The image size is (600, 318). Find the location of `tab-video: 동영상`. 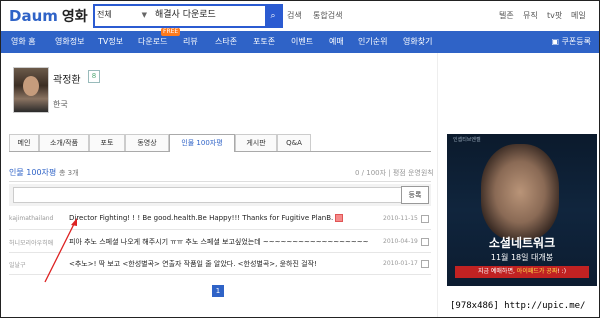

tab-video: 동영상 is located at coordinates (147, 142).